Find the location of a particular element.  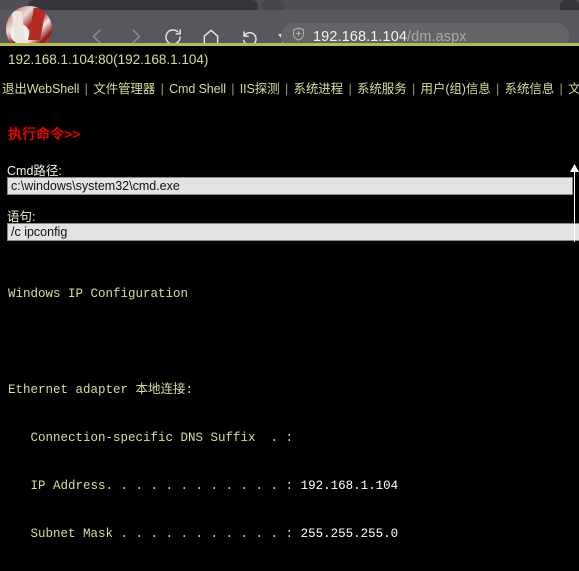

browser-toolbar: 192.168.1.104/dm.aspx is located at coordinates (289, 29).